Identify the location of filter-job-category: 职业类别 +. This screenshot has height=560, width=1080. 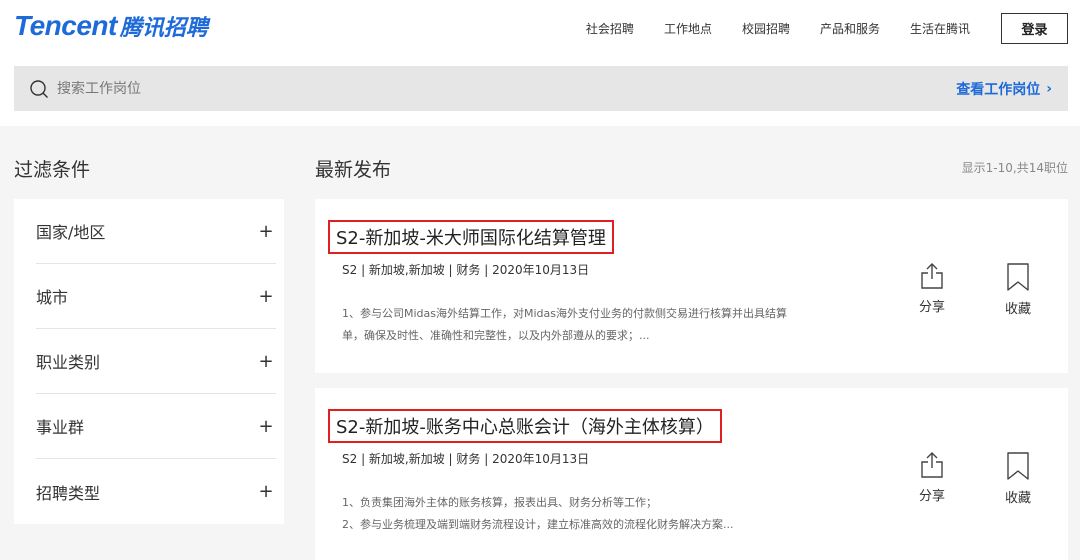
(156, 361).